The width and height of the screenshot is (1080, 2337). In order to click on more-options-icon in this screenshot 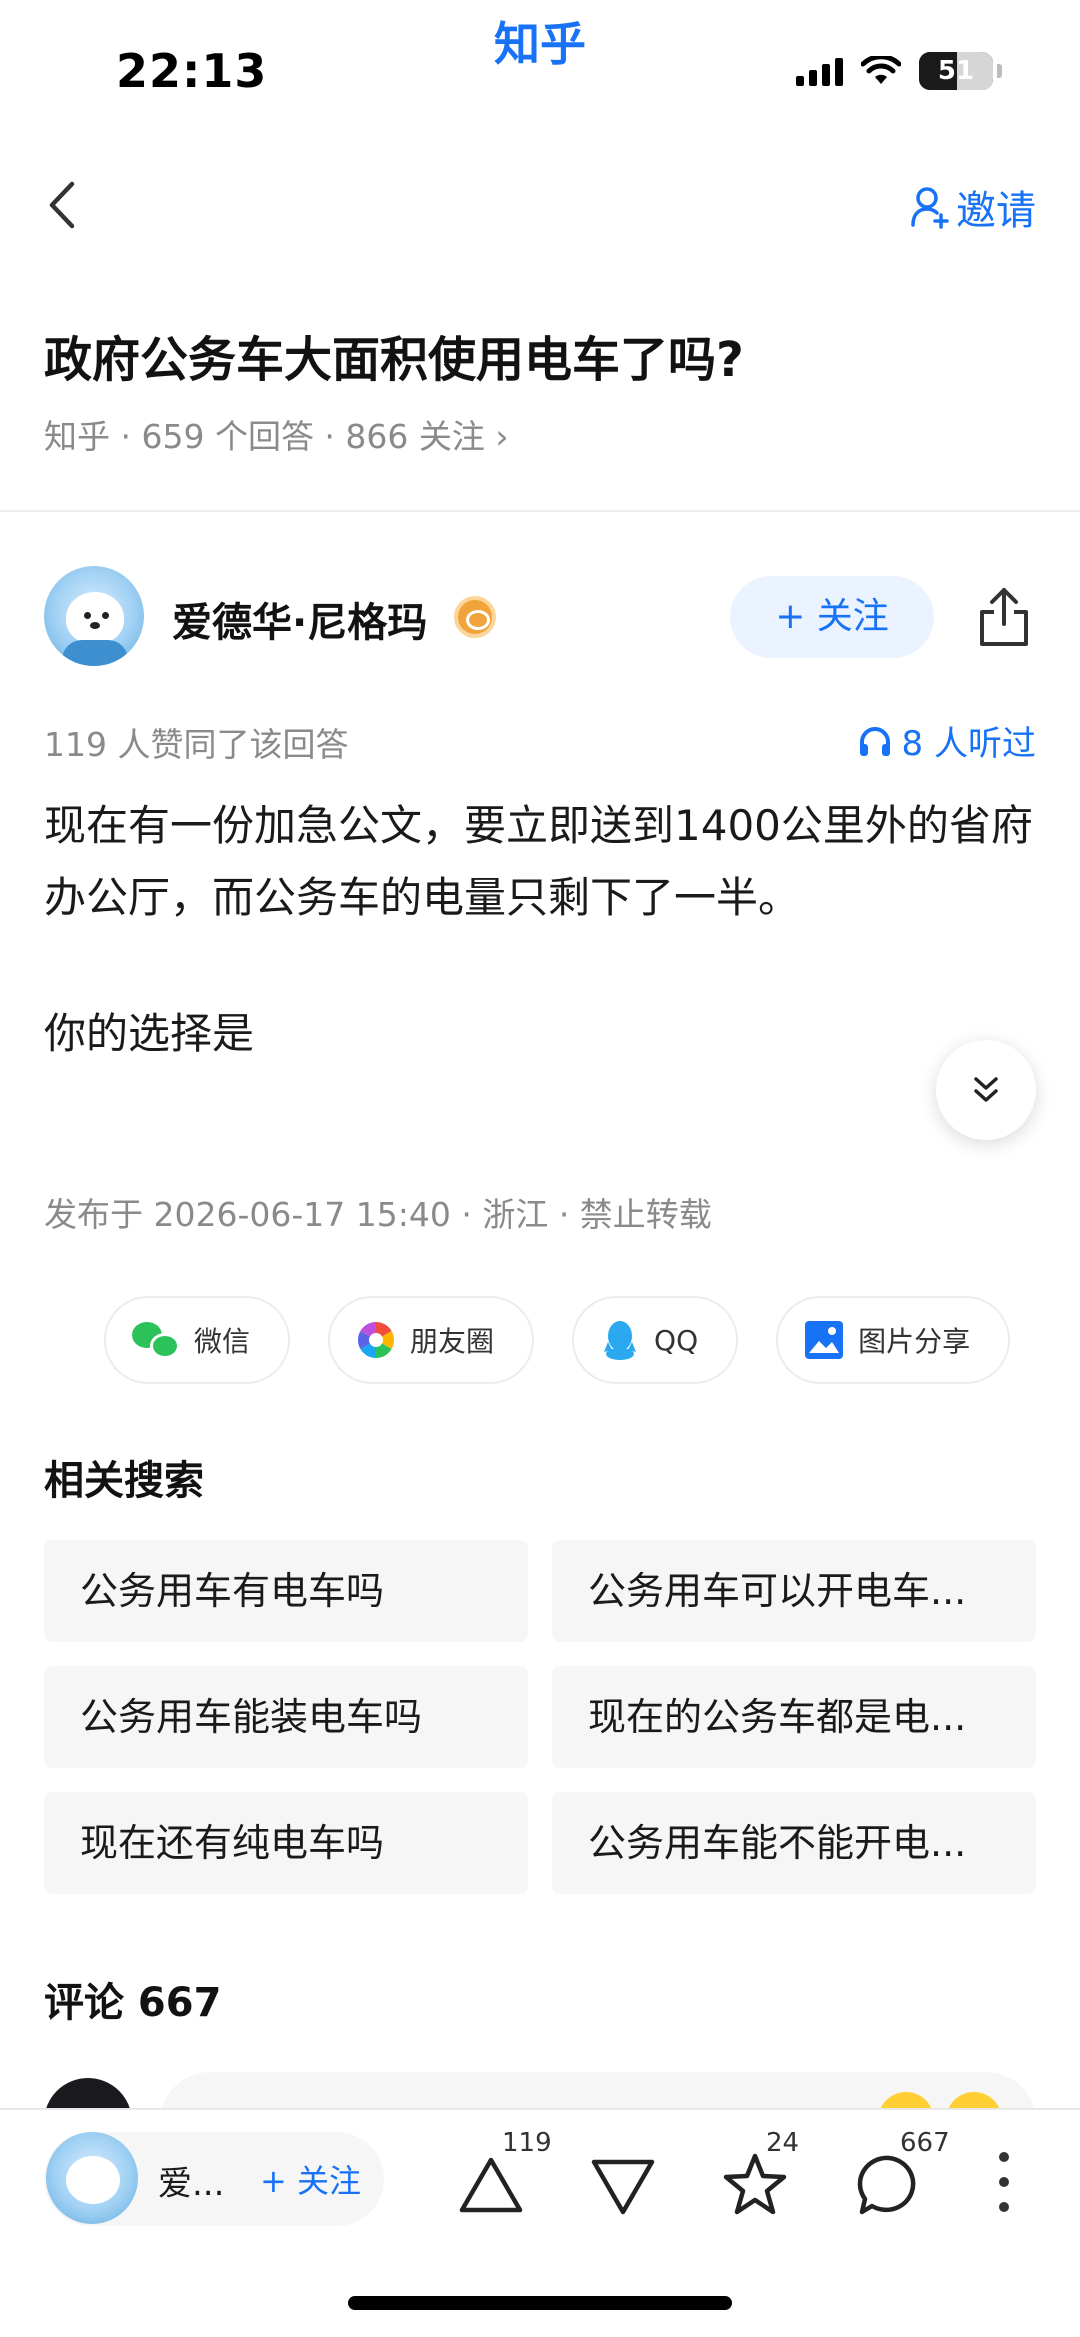, I will do `click(1004, 2182)`.